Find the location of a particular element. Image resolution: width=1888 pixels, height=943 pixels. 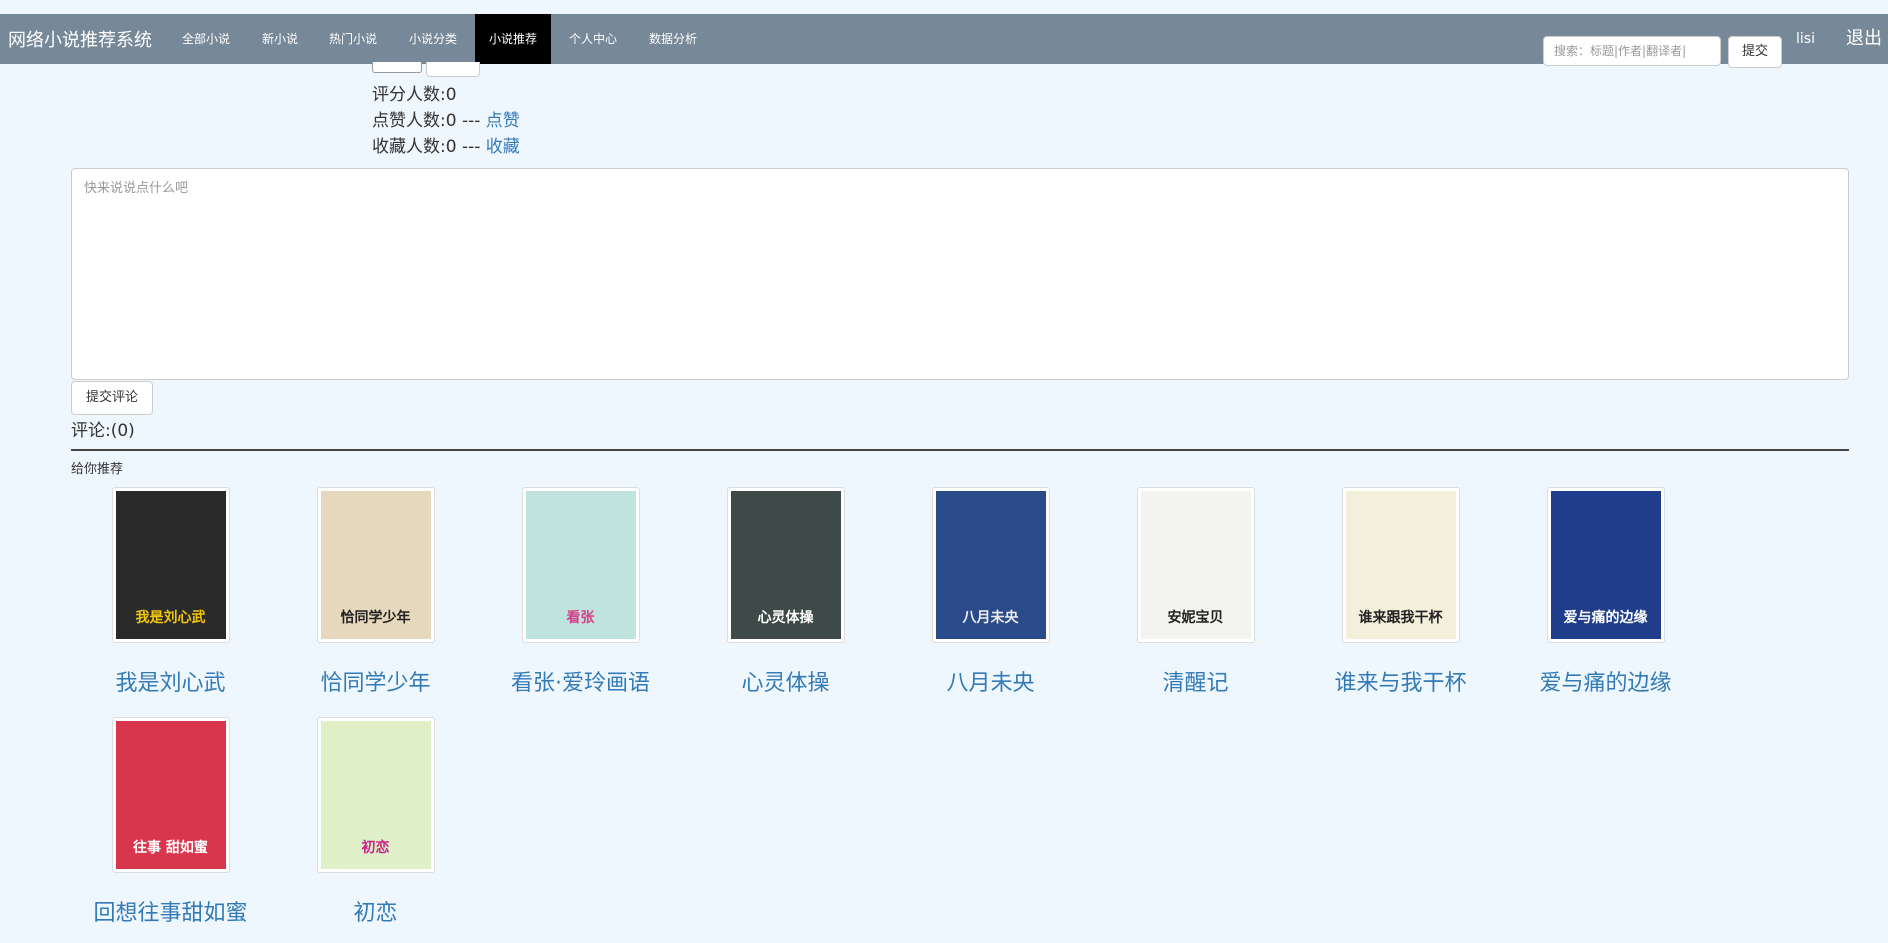

like-count-row: 点赞人数:0 --- 点赞 is located at coordinates (446, 118).